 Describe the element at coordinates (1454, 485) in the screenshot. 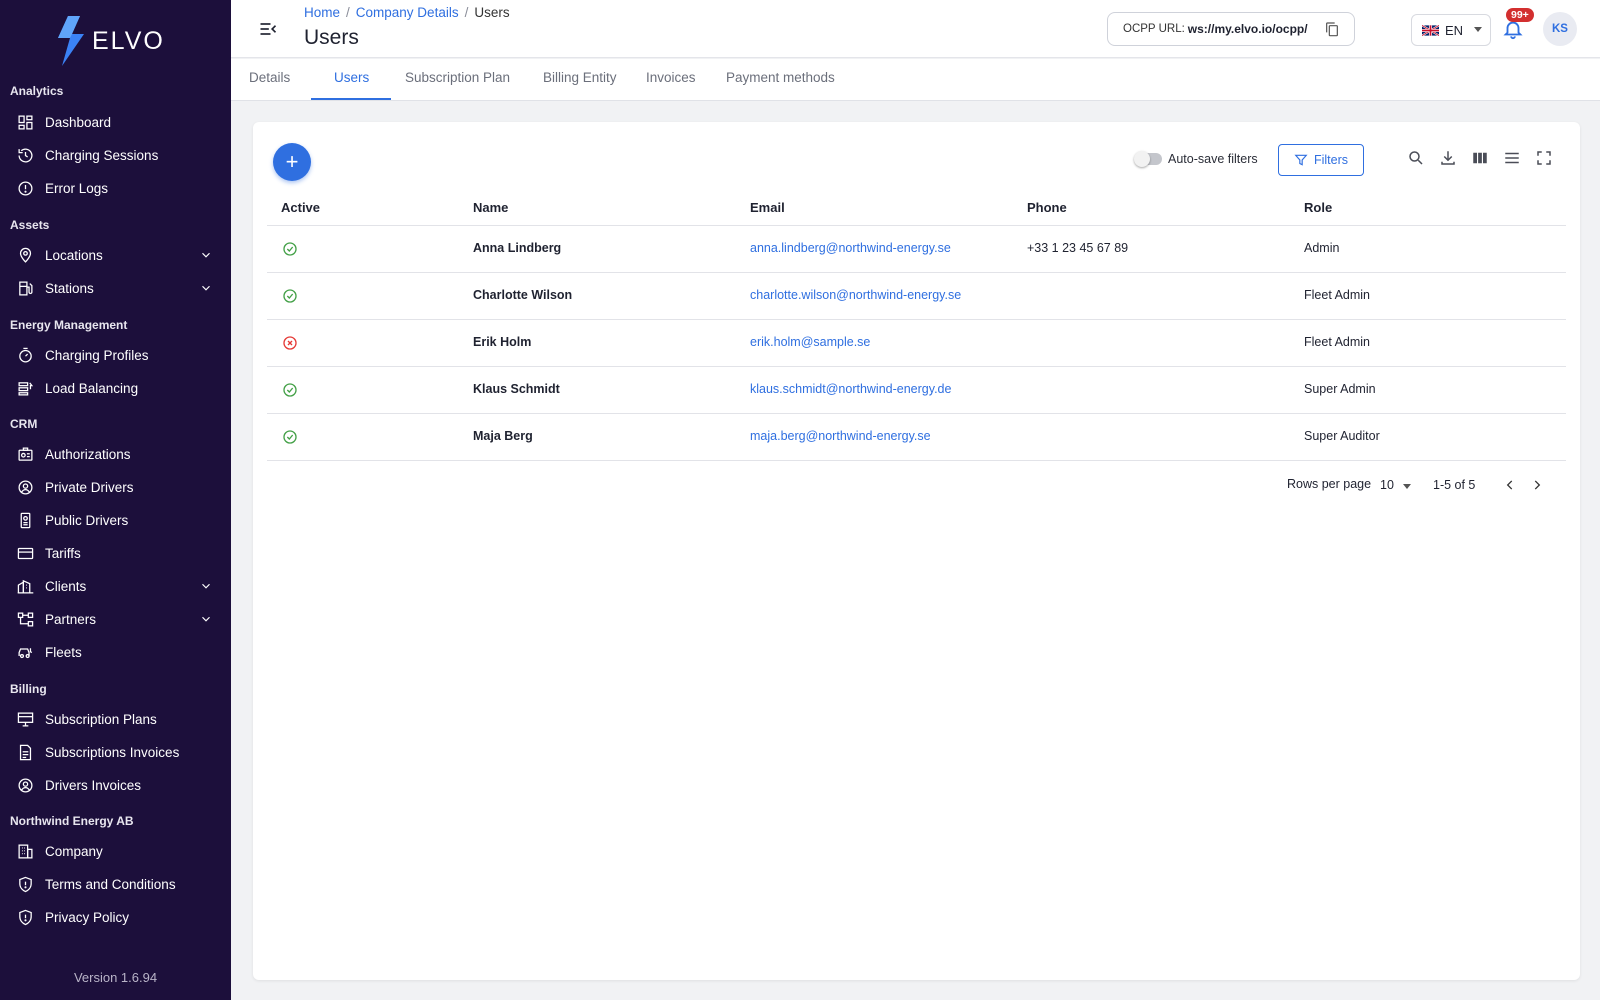

I see `page-range: 1-5 of 5` at that location.